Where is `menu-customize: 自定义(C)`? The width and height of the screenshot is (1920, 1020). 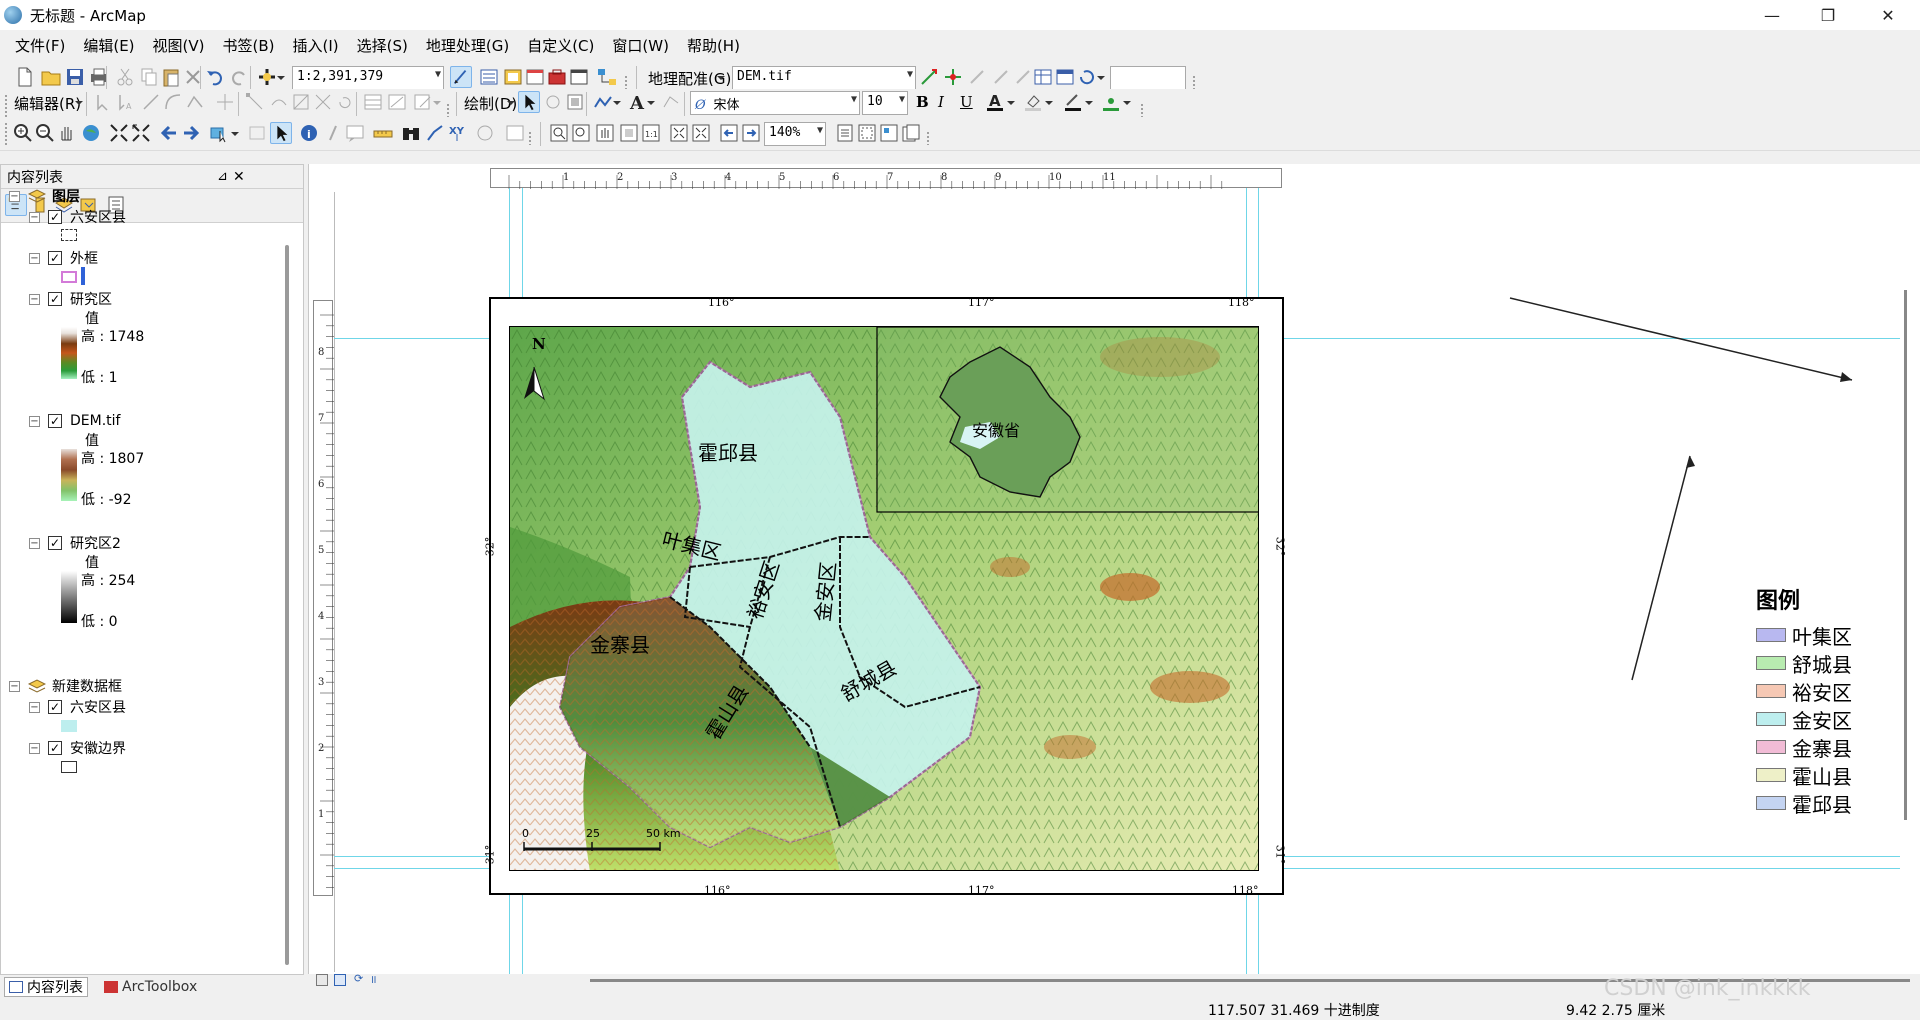 menu-customize: 自定义(C) is located at coordinates (560, 45).